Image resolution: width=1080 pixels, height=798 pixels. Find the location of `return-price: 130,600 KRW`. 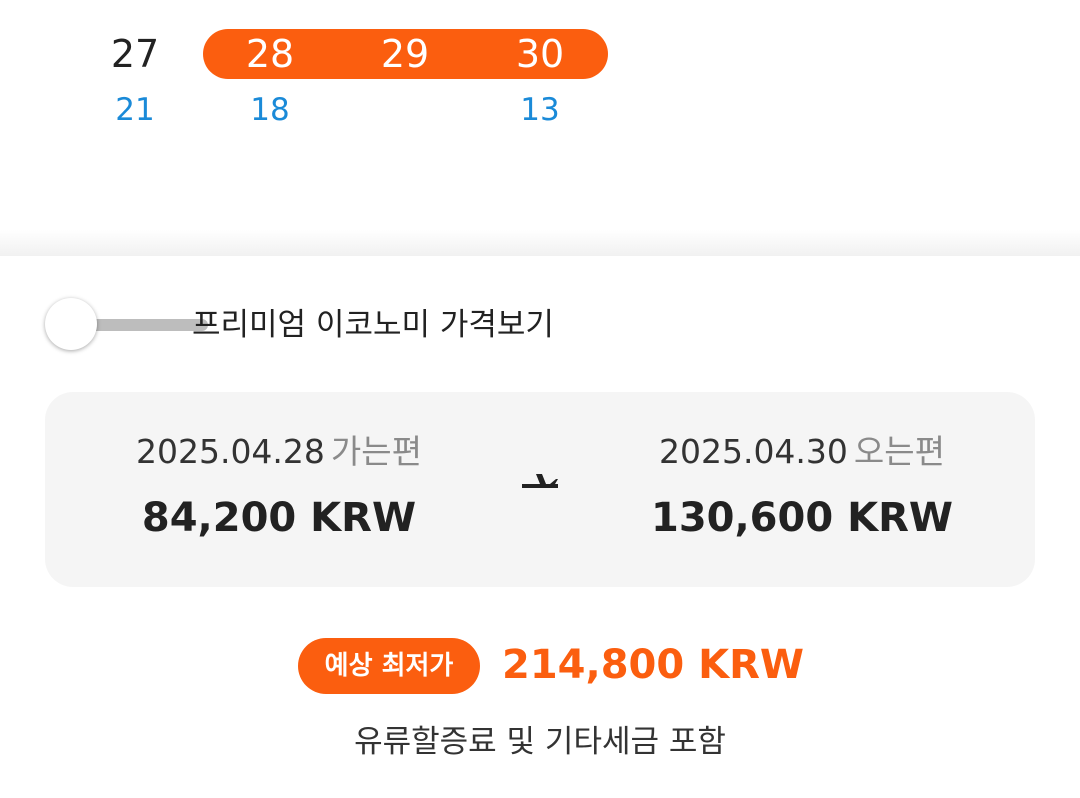

return-price: 130,600 KRW is located at coordinates (802, 518).